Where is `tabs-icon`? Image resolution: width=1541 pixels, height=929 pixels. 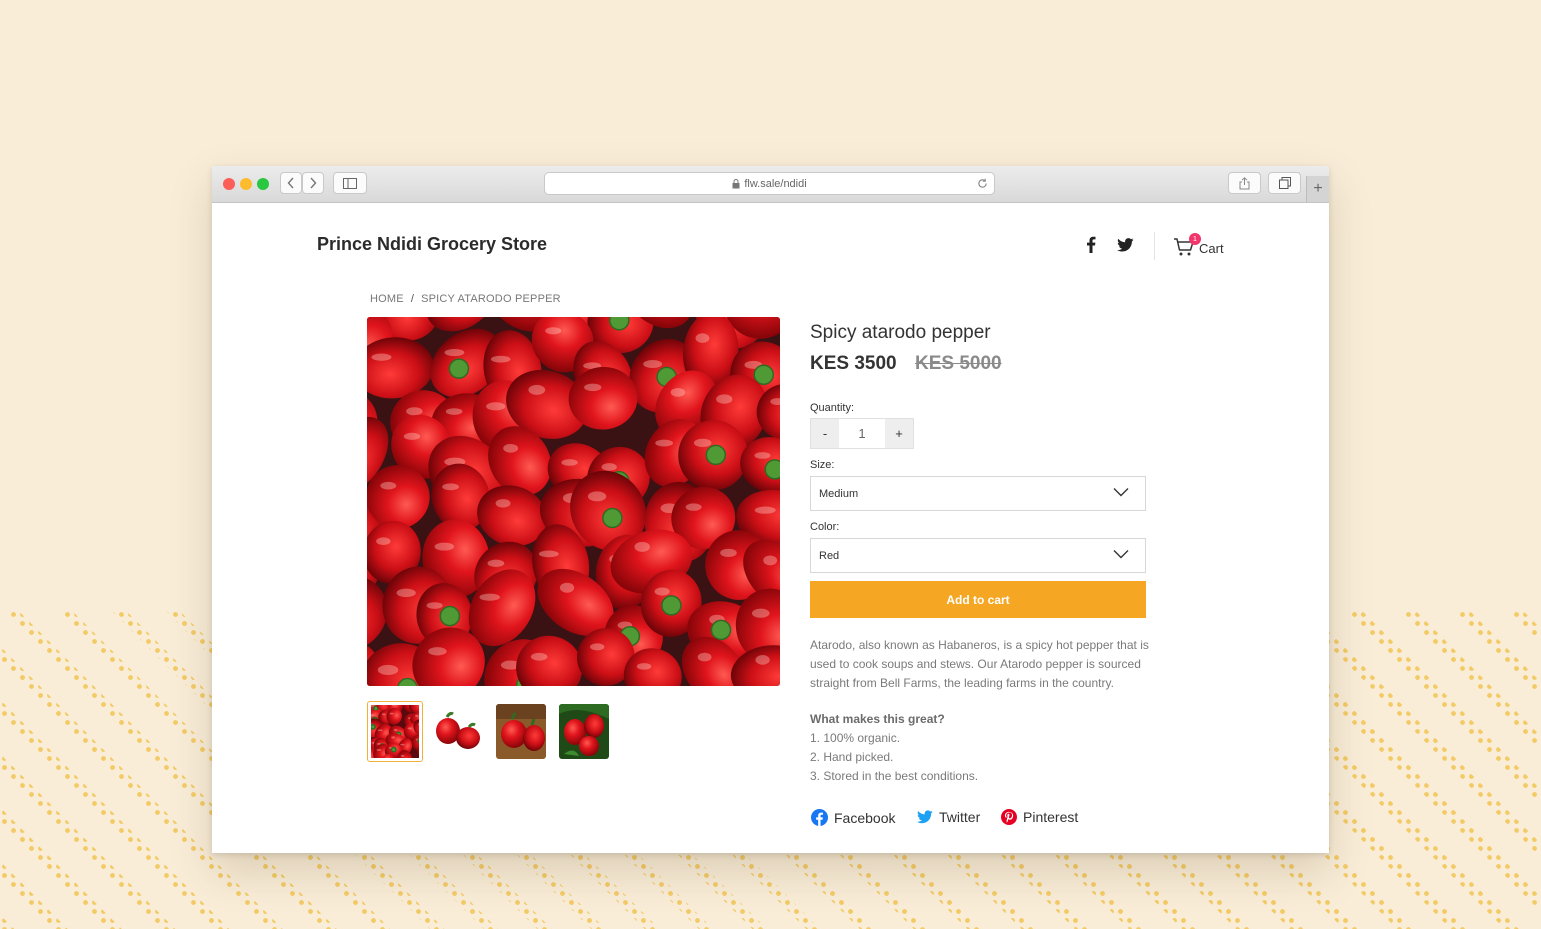 tabs-icon is located at coordinates (1284, 183).